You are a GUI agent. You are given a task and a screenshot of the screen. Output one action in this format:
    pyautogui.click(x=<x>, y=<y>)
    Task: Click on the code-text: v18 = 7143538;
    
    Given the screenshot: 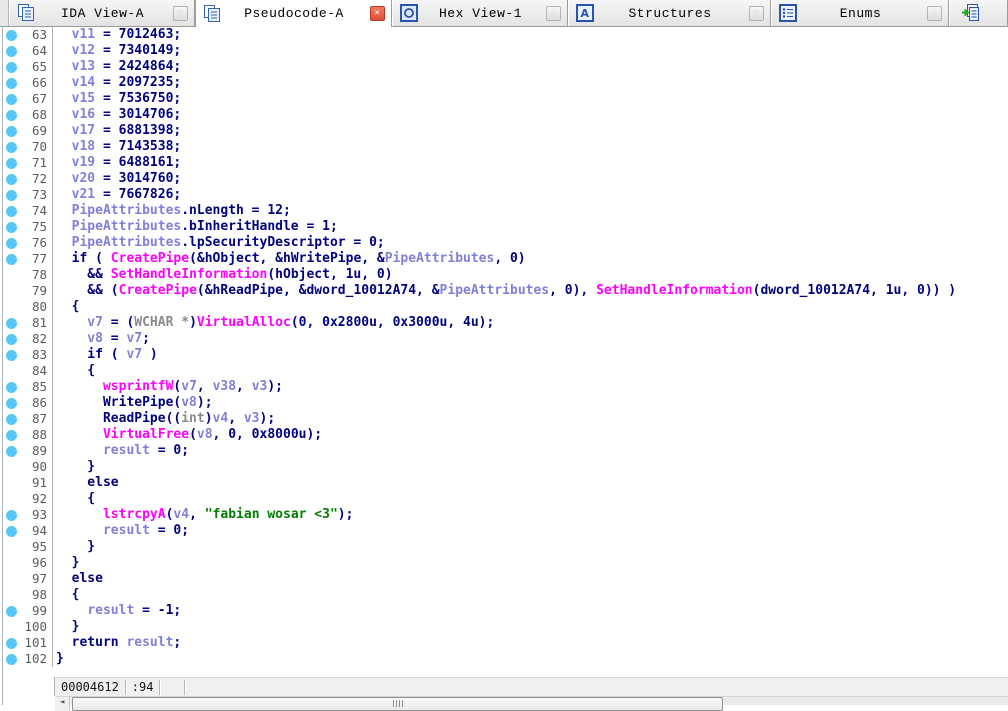 What is the action you would take?
    pyautogui.click(x=117, y=147)
    